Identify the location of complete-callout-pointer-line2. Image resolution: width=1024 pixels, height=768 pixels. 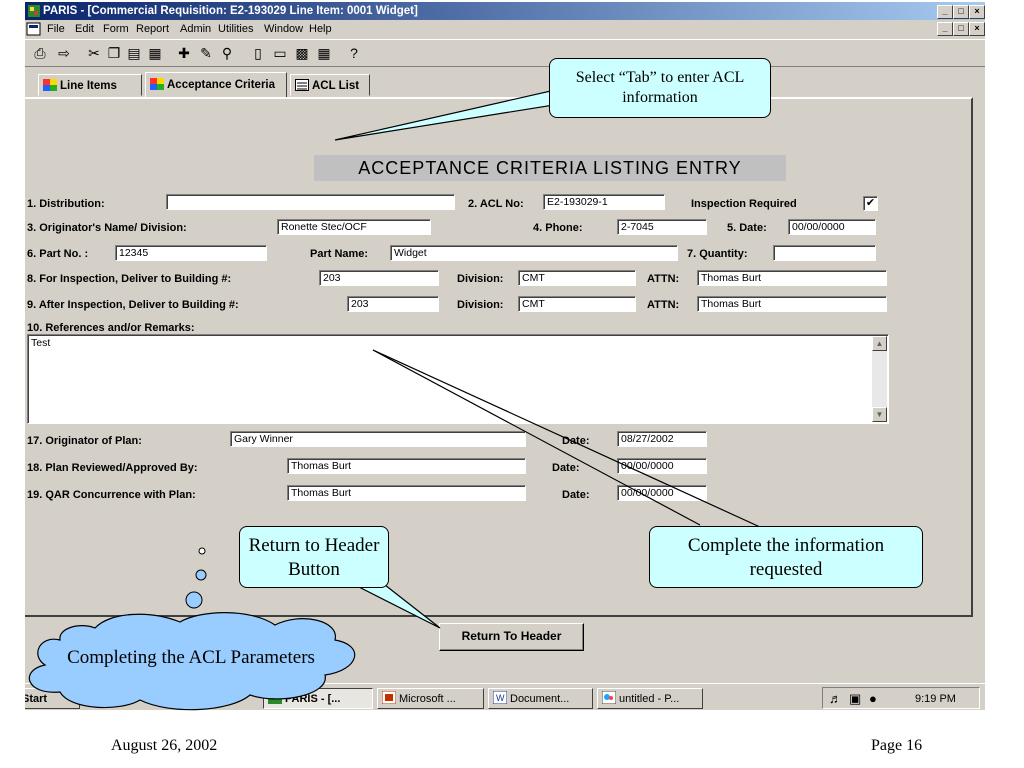
(566, 438).